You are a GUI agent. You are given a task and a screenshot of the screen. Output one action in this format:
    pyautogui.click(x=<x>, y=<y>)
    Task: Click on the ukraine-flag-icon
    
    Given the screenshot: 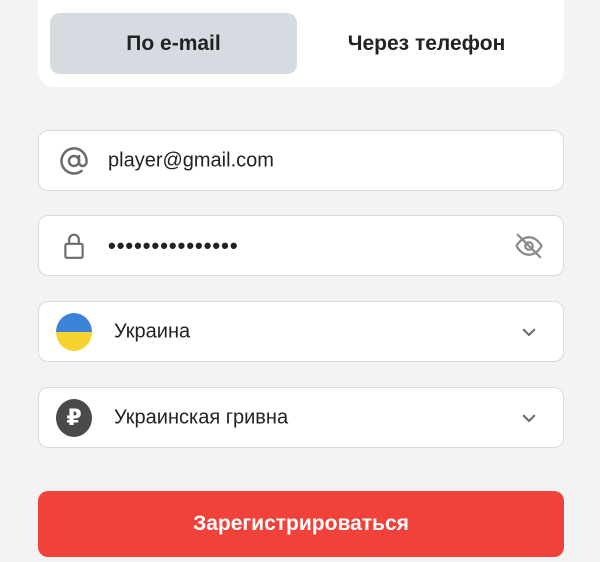 What is the action you would take?
    pyautogui.click(x=74, y=331)
    